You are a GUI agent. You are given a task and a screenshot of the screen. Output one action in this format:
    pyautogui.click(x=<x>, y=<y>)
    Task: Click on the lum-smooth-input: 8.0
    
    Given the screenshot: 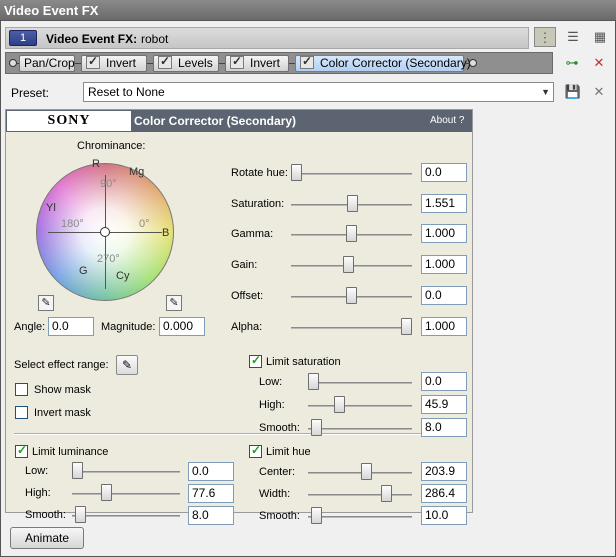 What is the action you would take?
    pyautogui.click(x=211, y=515)
    